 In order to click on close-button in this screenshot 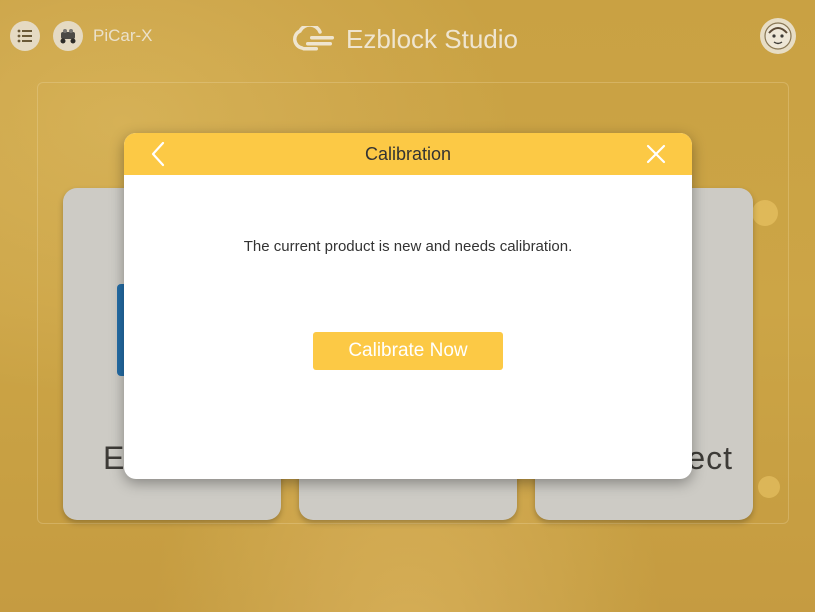, I will do `click(656, 154)`.